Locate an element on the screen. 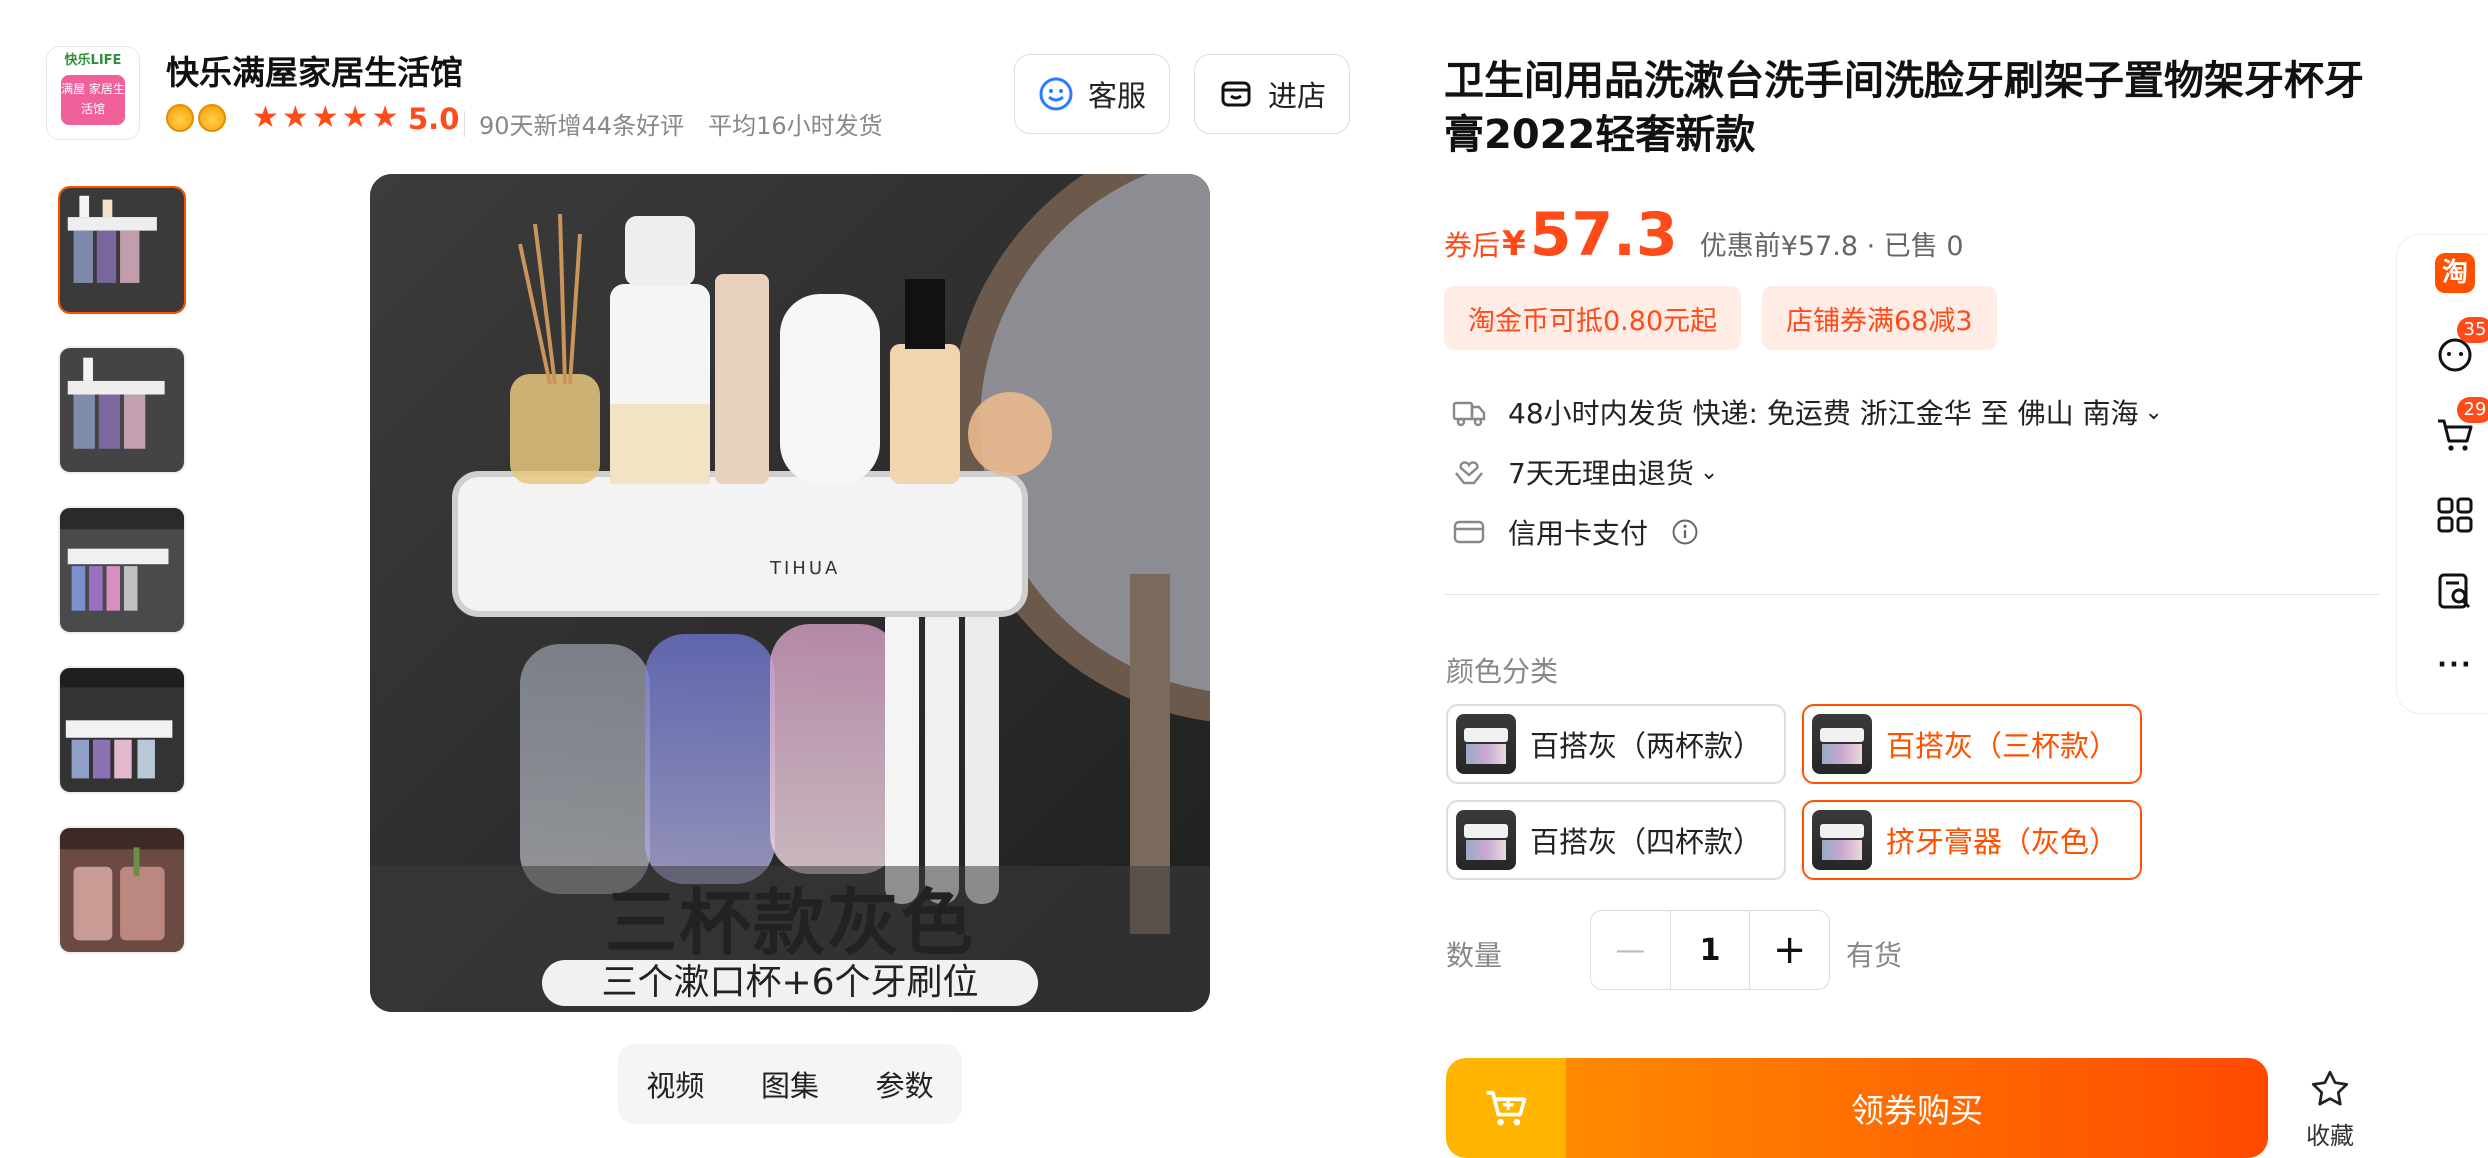 Image resolution: width=2488 pixels, height=1158 pixels. price-prefix: 券后 is located at coordinates (1472, 245).